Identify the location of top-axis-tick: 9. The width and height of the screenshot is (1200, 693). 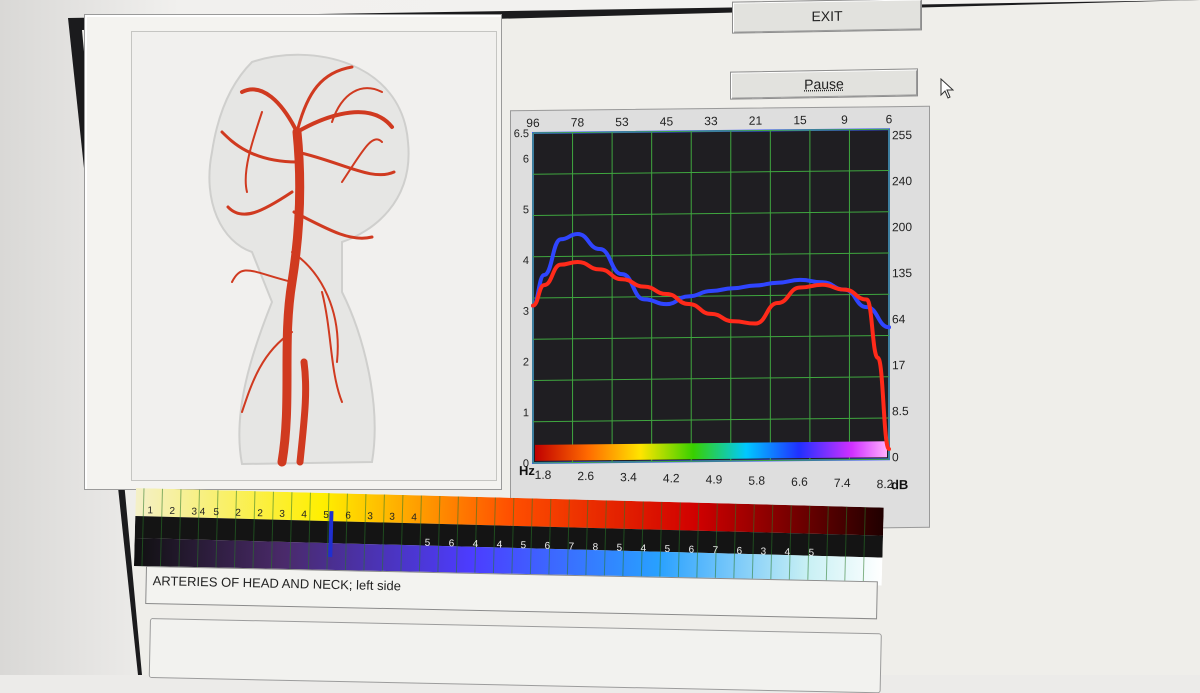
(844, 120).